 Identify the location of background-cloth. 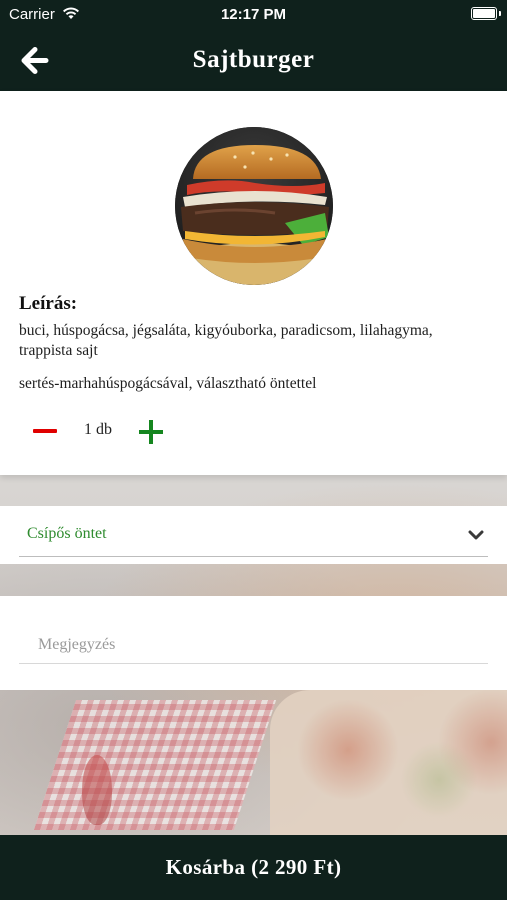
(155, 765).